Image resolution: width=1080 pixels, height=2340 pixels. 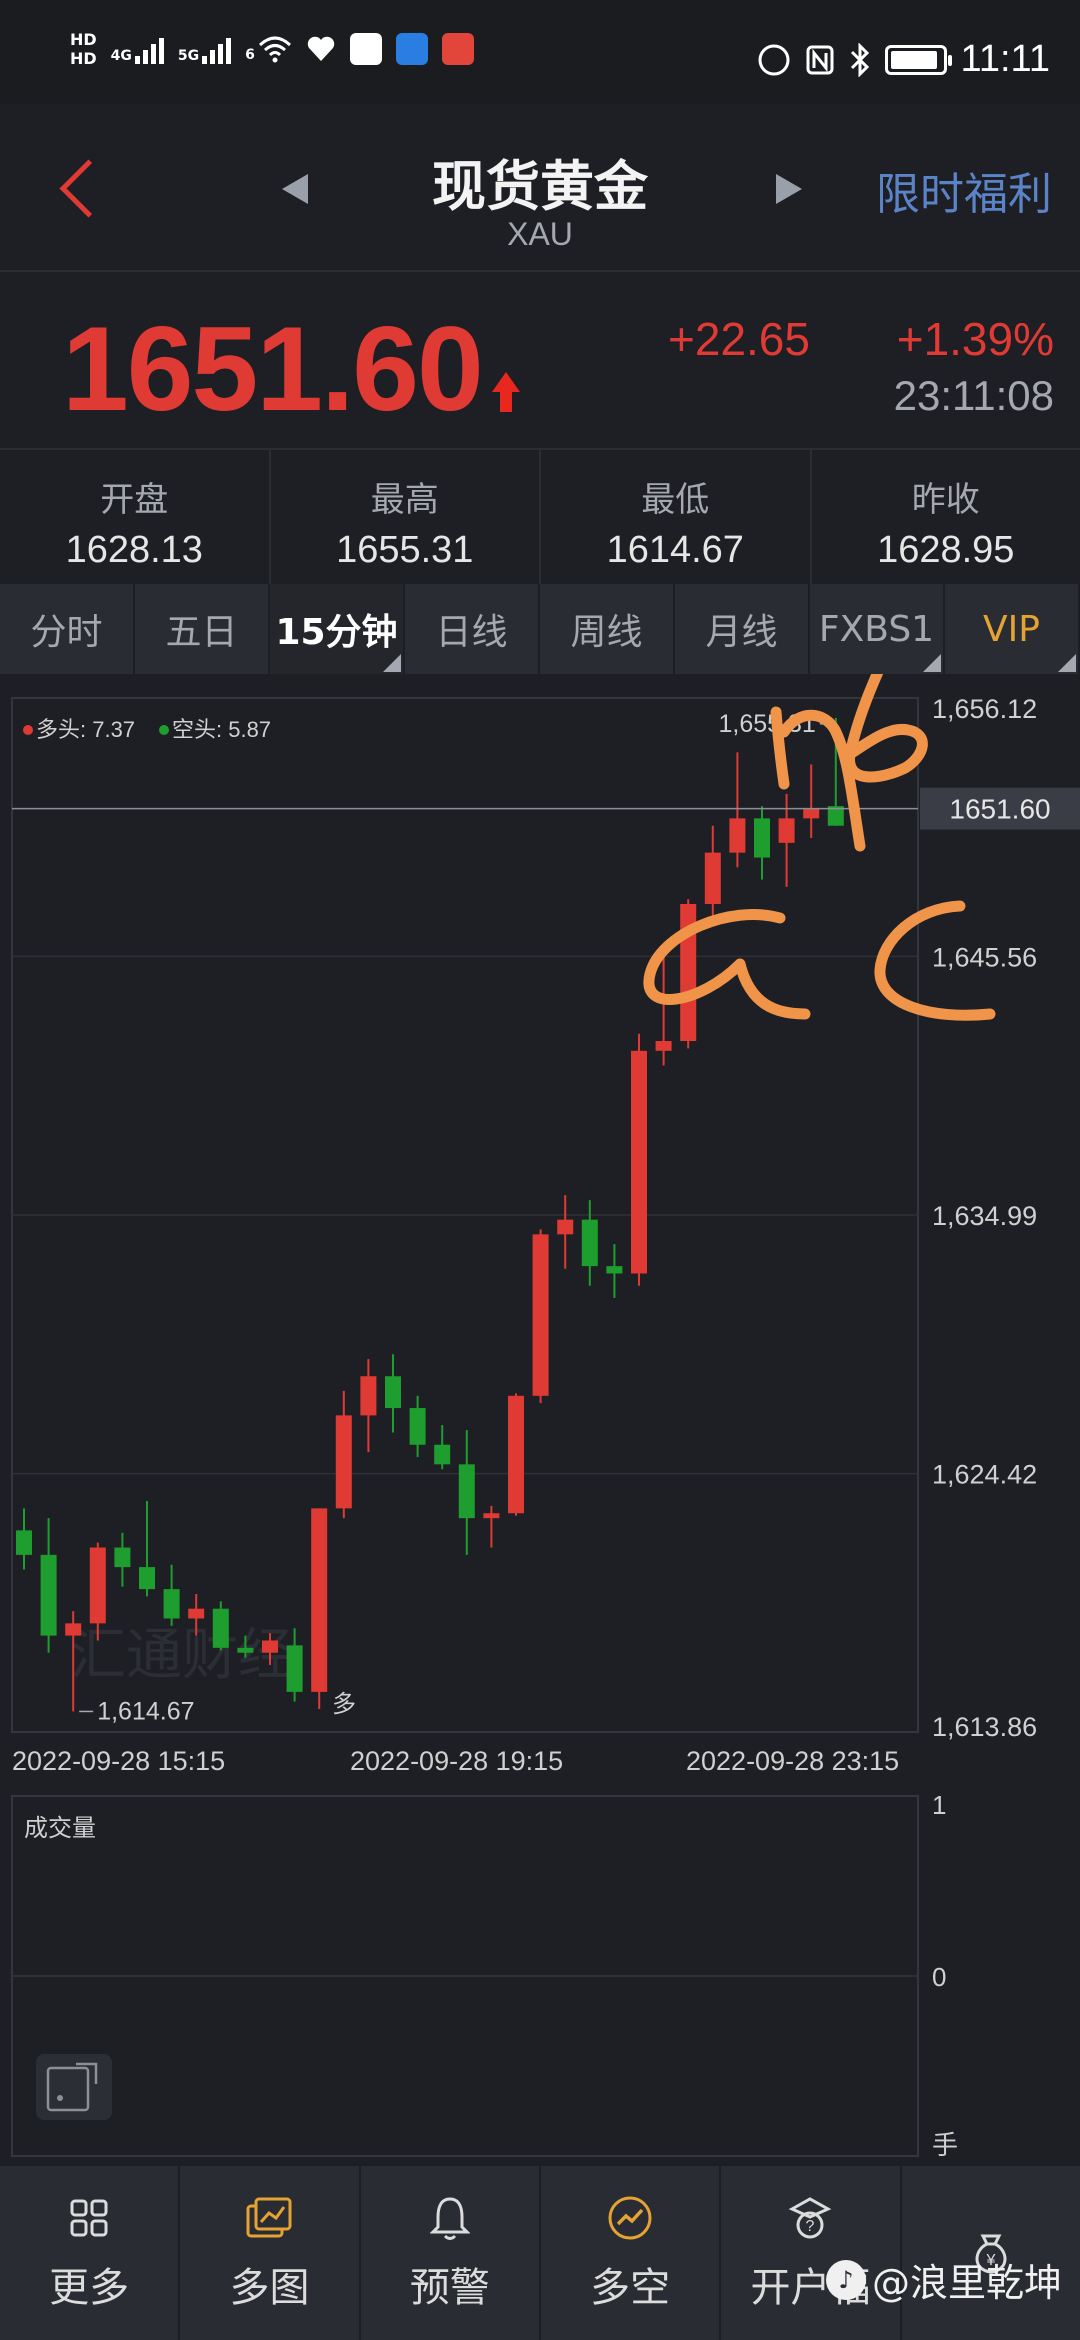 I want to click on period-tabs: 分时 五日 15分钟 日线 周线 月线 FXBS1 VIP, so click(x=540, y=629).